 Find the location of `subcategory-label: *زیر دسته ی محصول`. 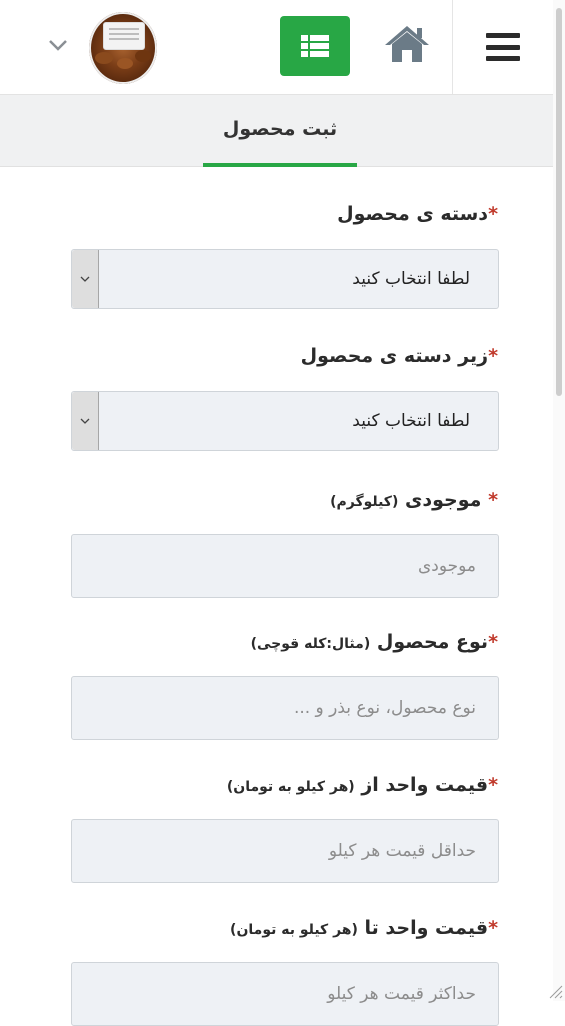

subcategory-label: *زیر دسته ی محصول is located at coordinates (399, 356).